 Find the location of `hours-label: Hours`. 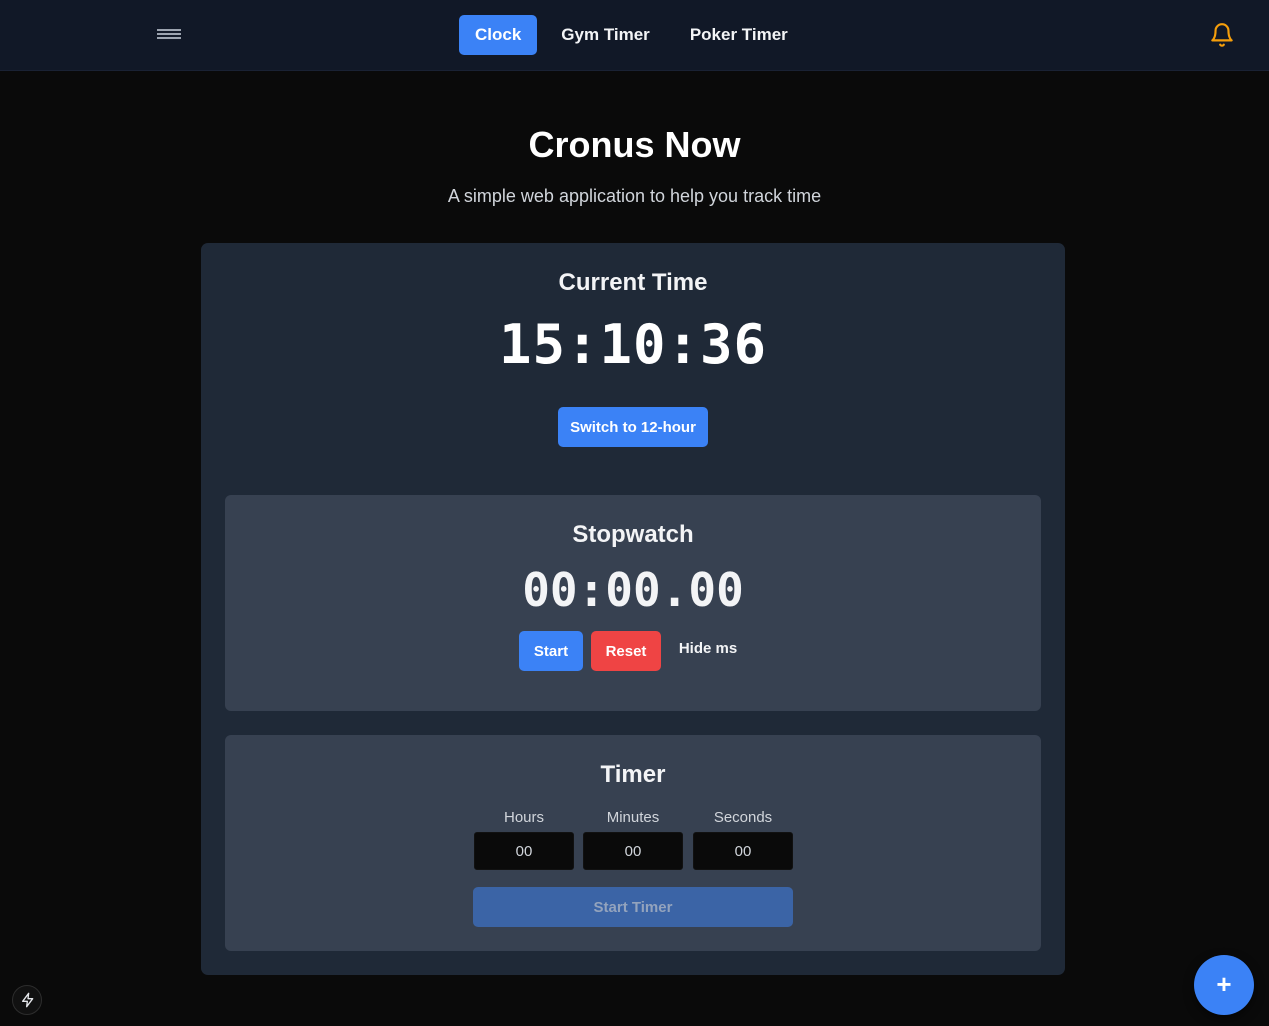

hours-label: Hours is located at coordinates (523, 817).